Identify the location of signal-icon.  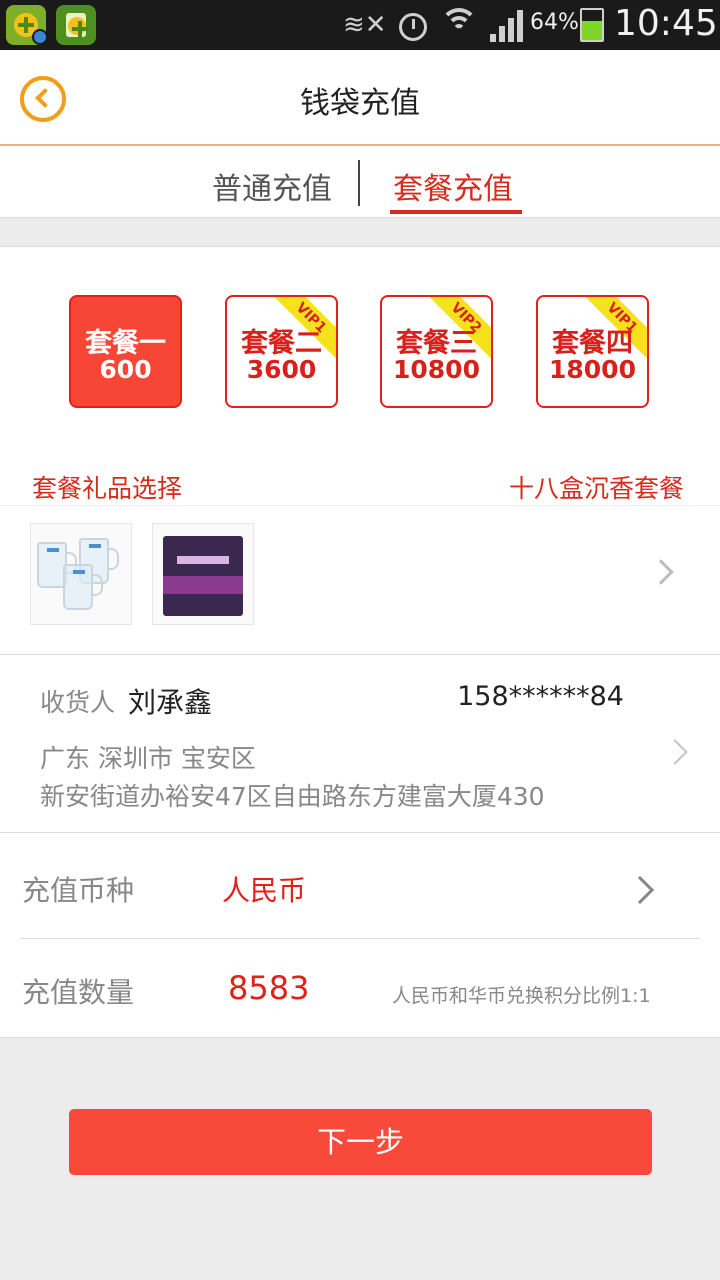
(508, 25).